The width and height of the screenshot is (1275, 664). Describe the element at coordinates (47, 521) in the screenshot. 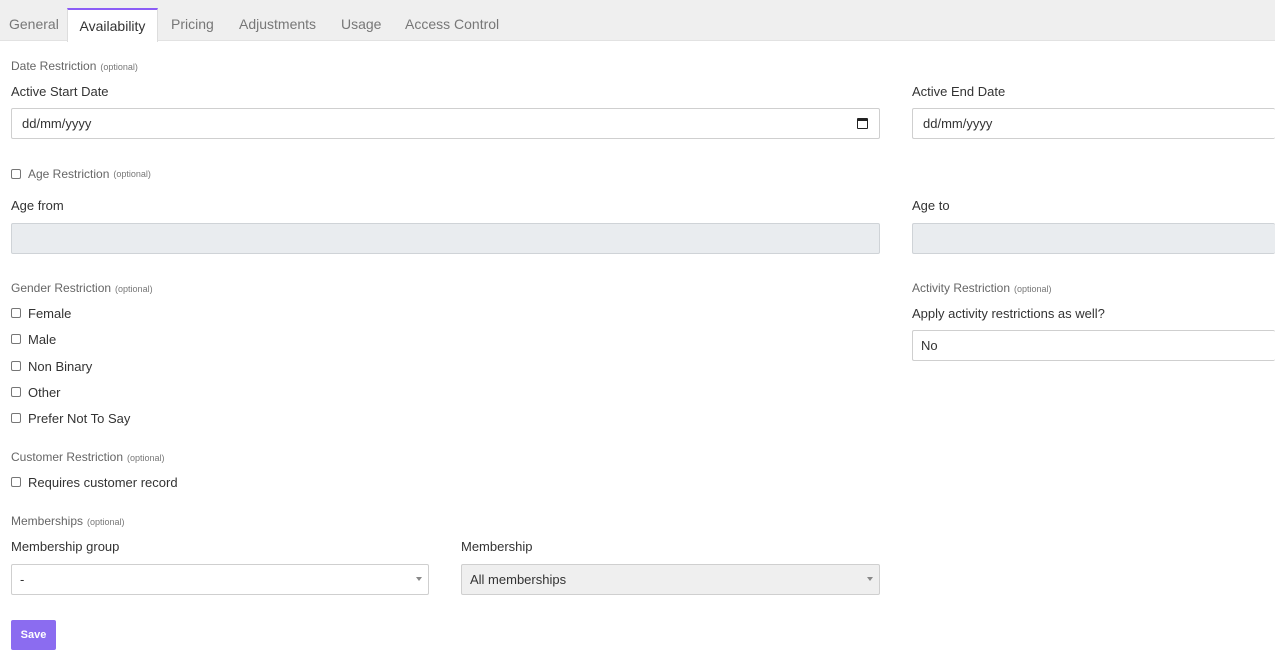

I see `memberships-label: Memberships` at that location.